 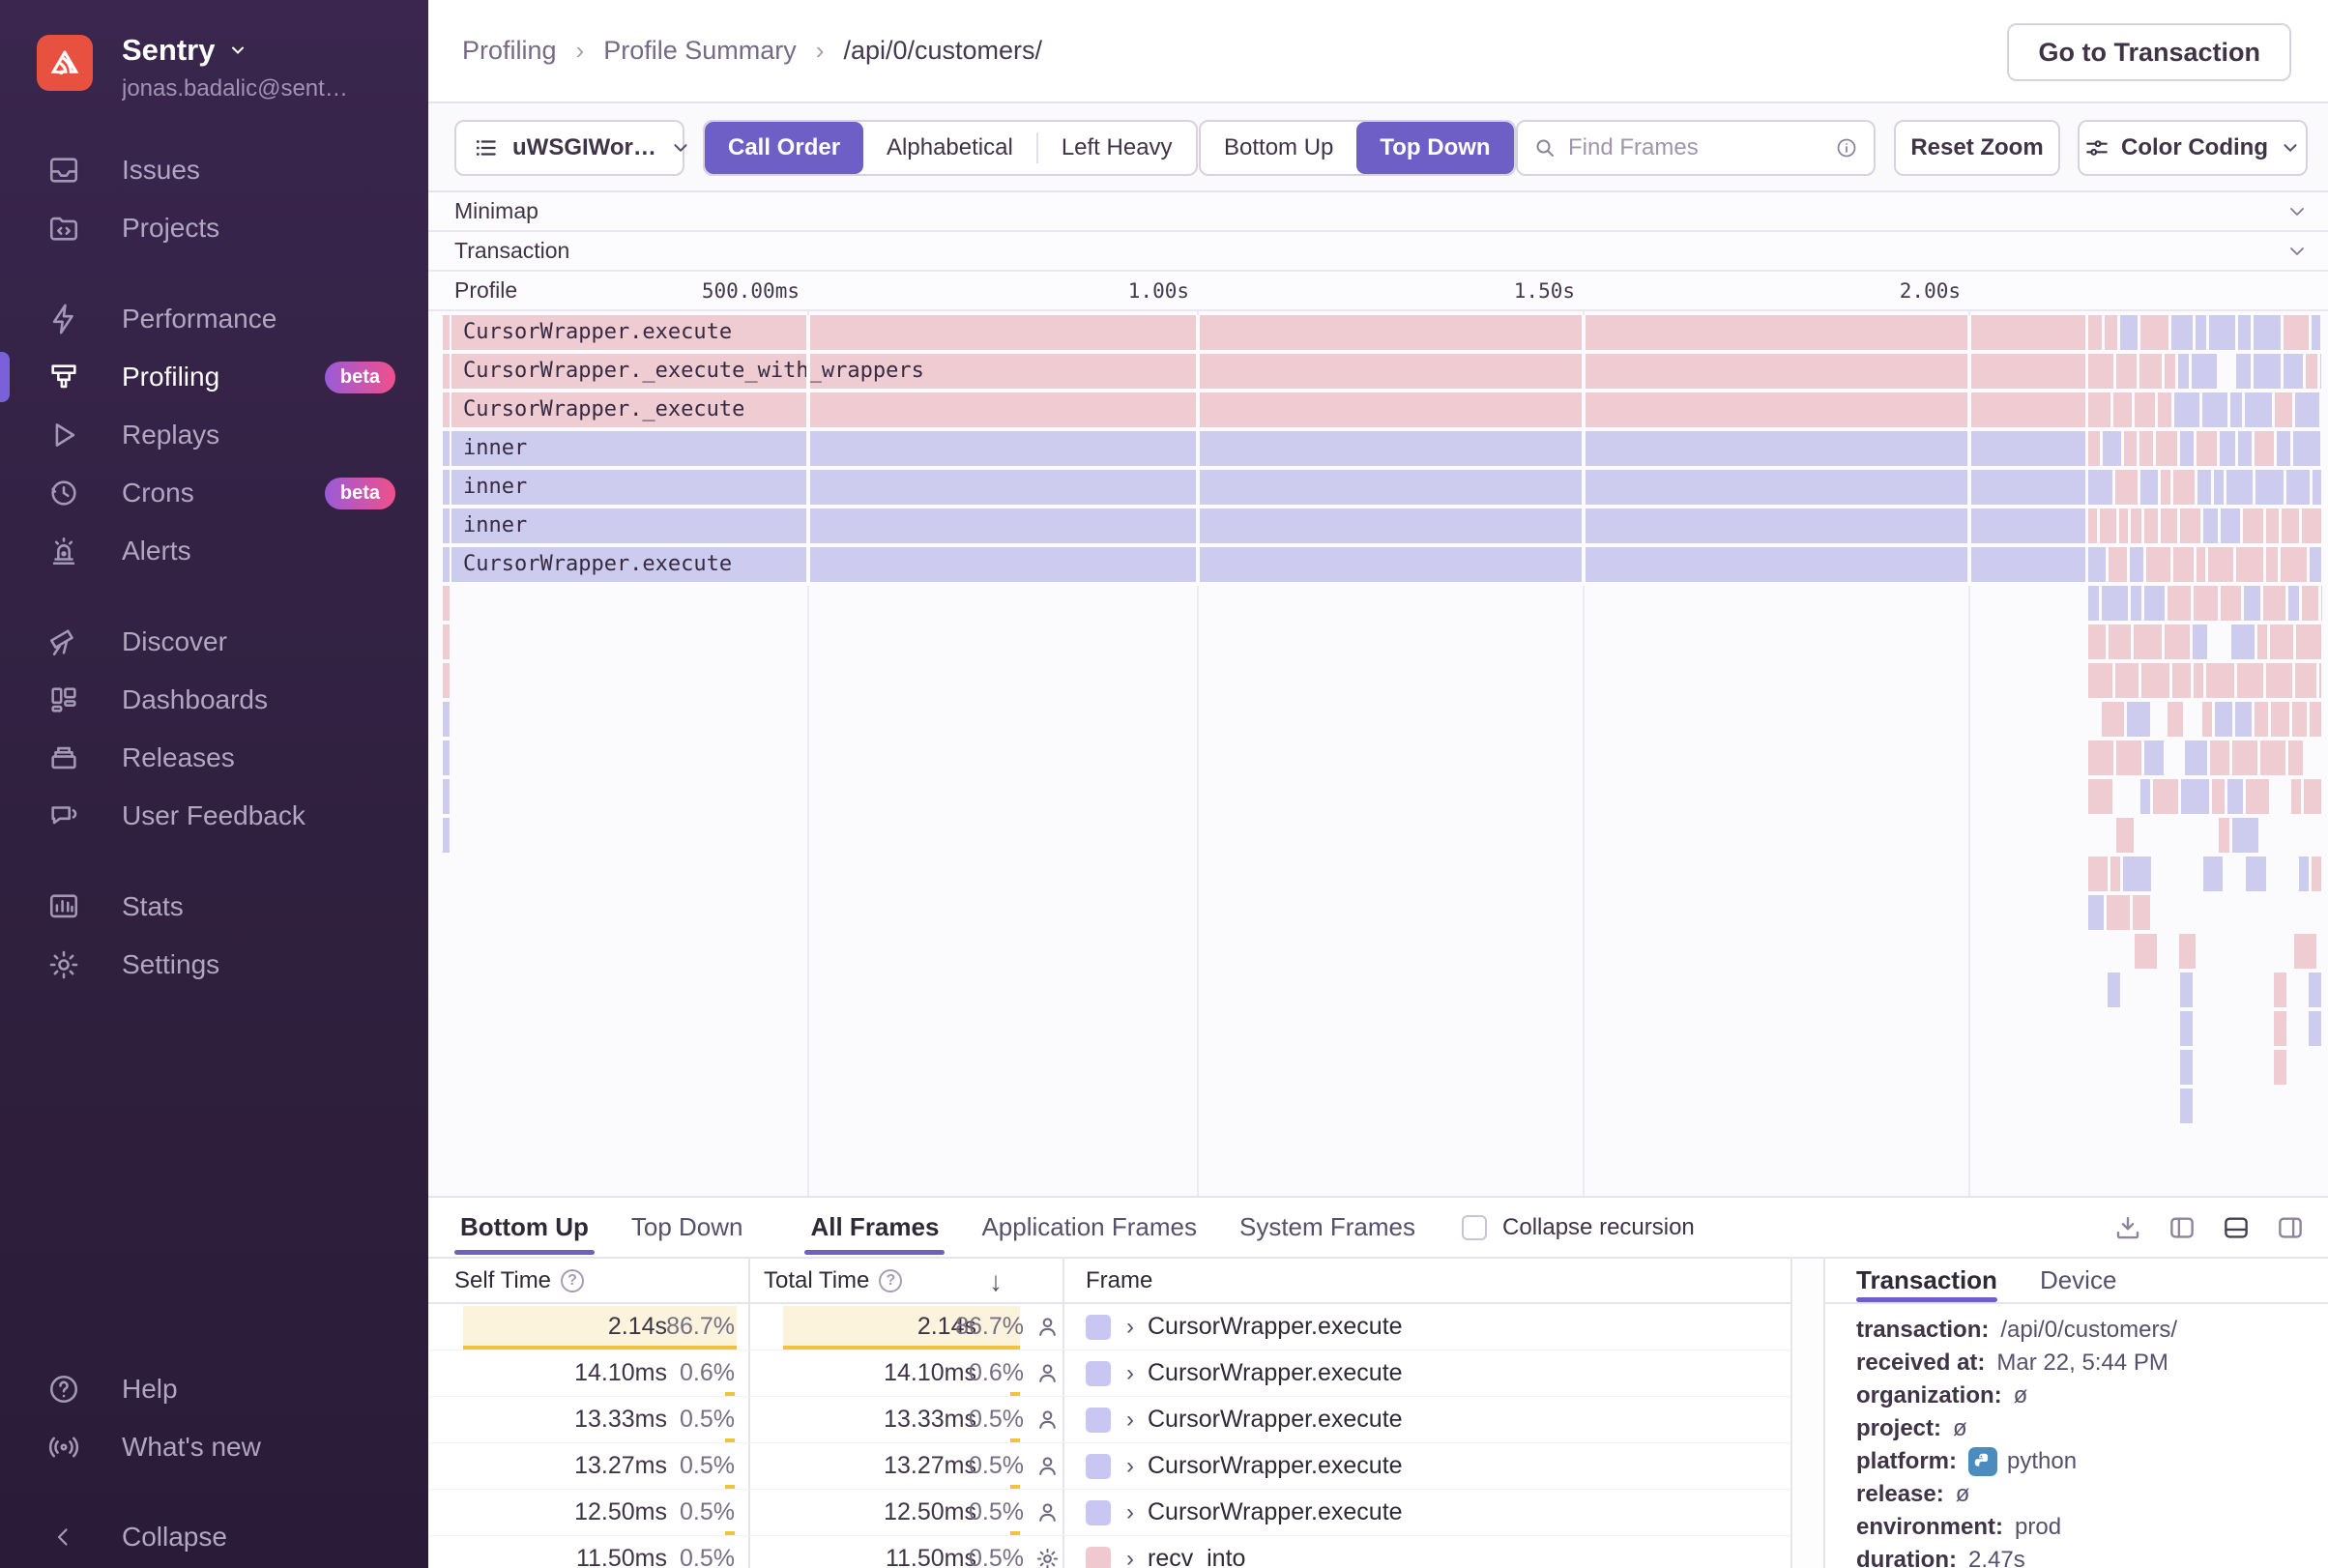 What do you see at coordinates (214, 816) in the screenshot?
I see `sidebar-item-user-feedback: User Feedback` at bounding box center [214, 816].